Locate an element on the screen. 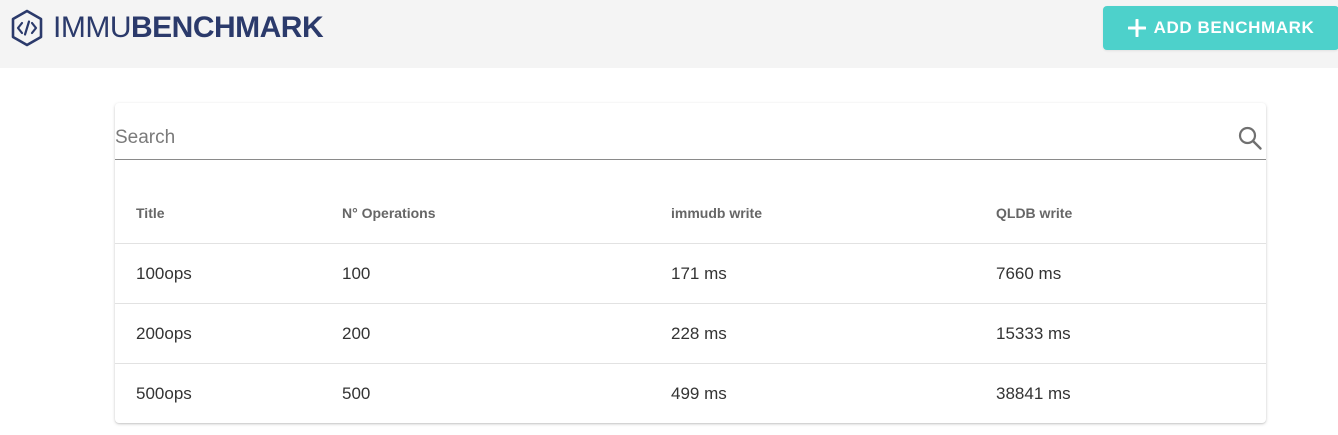 The image size is (1338, 435). cell-qldb-write: 7660 ms is located at coordinates (1131, 273).